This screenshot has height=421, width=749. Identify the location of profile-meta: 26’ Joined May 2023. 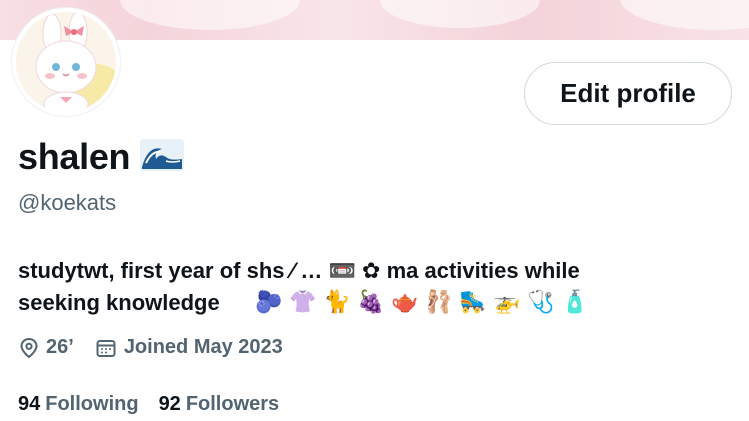
(162, 347).